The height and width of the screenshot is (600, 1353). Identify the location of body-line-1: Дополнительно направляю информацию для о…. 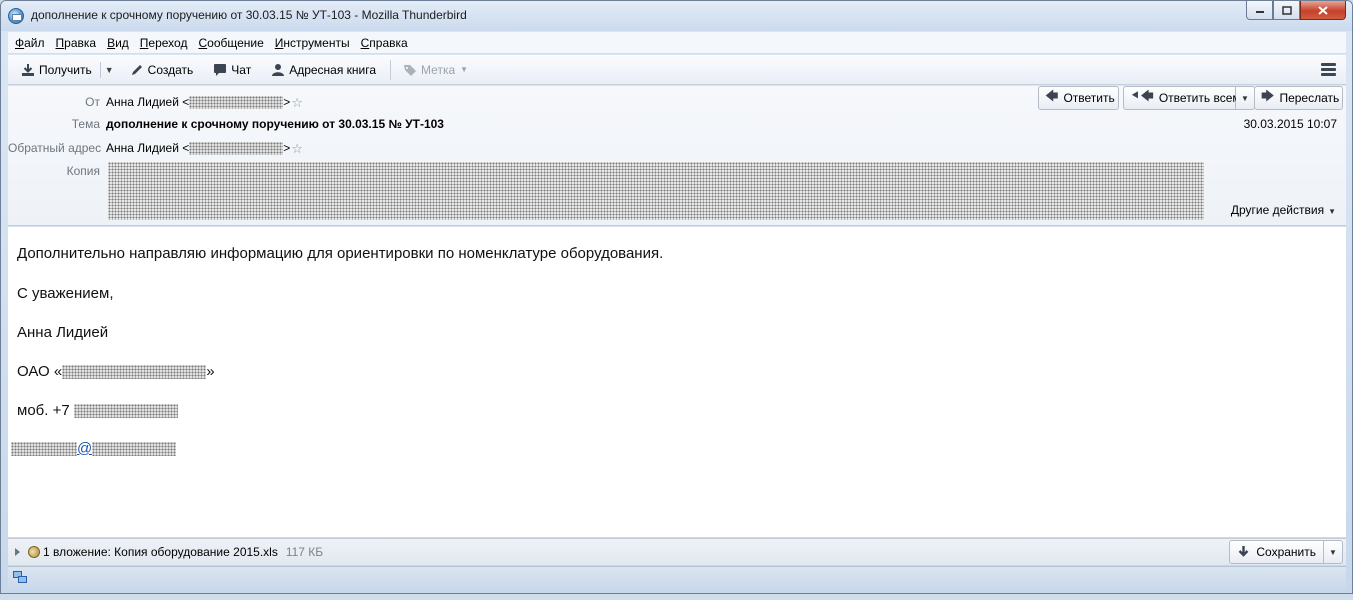
(340, 253).